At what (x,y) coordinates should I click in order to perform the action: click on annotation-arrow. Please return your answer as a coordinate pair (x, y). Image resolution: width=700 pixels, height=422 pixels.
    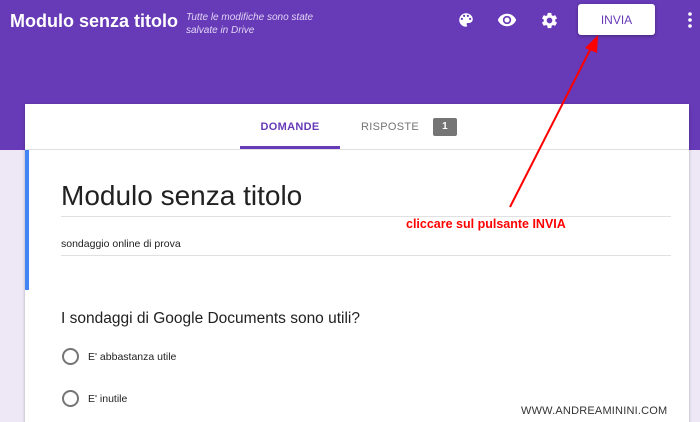
    Looking at the image, I should click on (553, 121).